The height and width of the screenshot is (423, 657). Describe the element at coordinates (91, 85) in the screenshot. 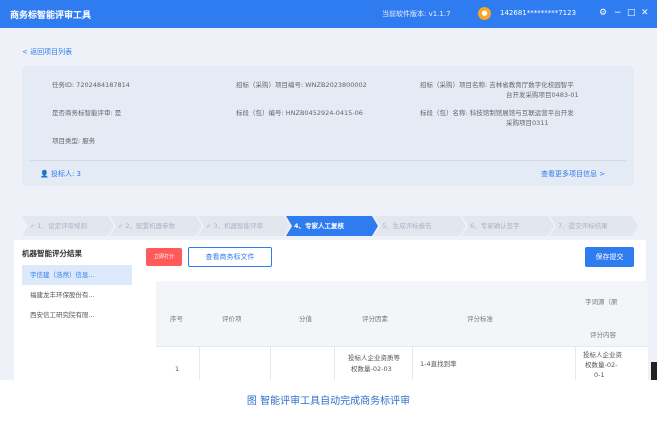

I see `task-id: 任务ID: 7202484187814` at that location.